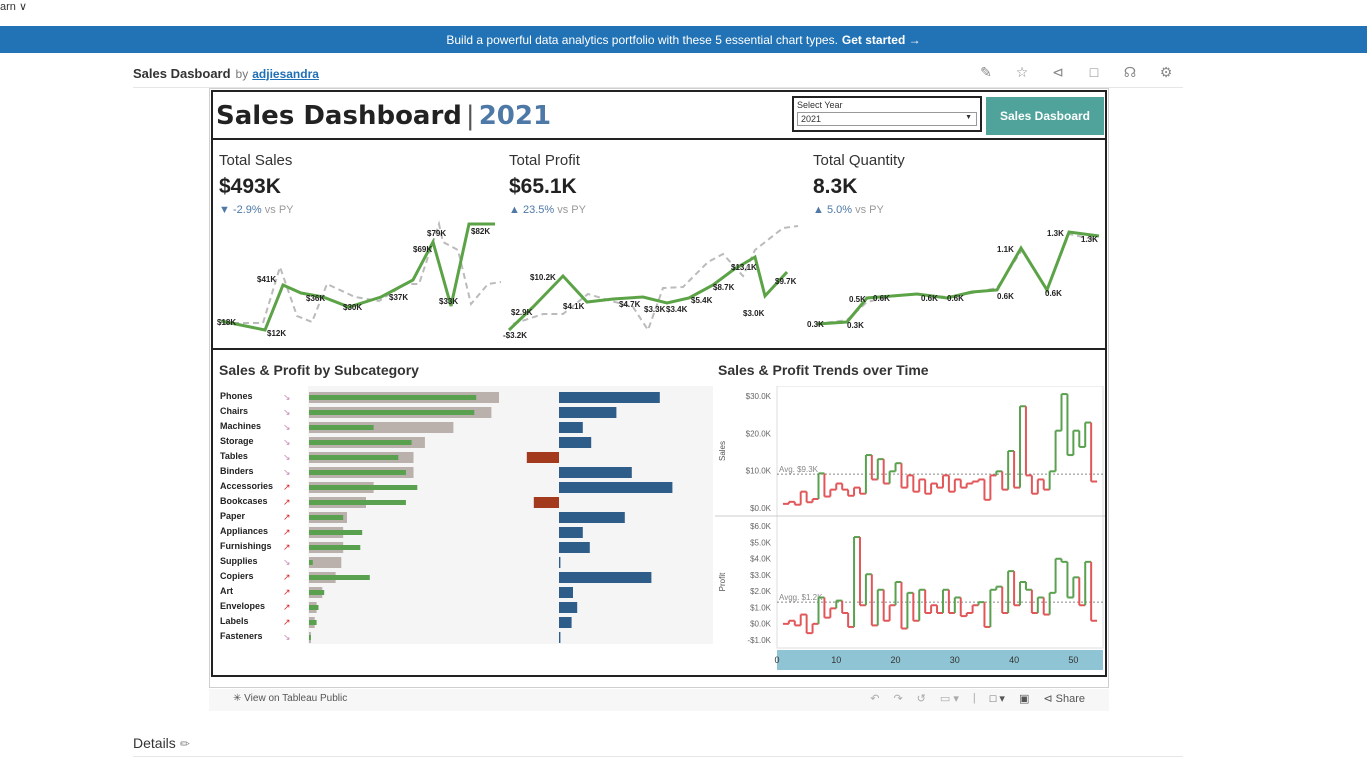 The height and width of the screenshot is (768, 1367). Describe the element at coordinates (242, 606) in the screenshot. I see `subcategory-label: Envelopes` at that location.